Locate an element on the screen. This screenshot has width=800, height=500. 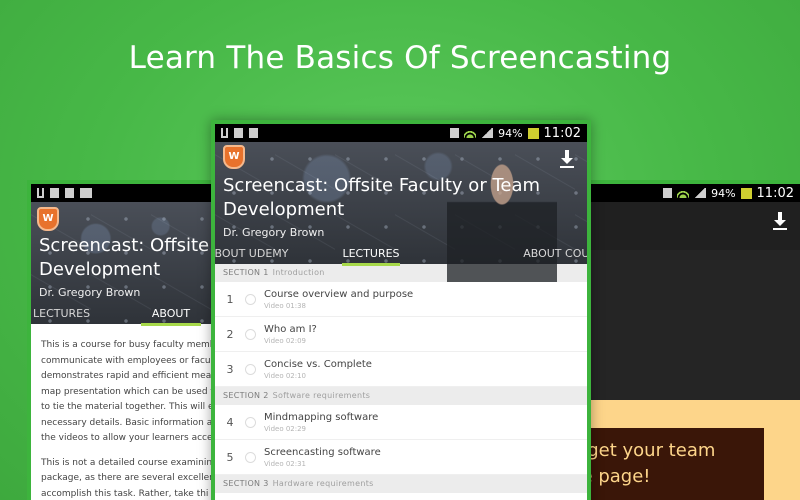
tab-bar: ABOUT UDEMY LECTURES ABOUT COURSE is located at coordinates (401, 255).